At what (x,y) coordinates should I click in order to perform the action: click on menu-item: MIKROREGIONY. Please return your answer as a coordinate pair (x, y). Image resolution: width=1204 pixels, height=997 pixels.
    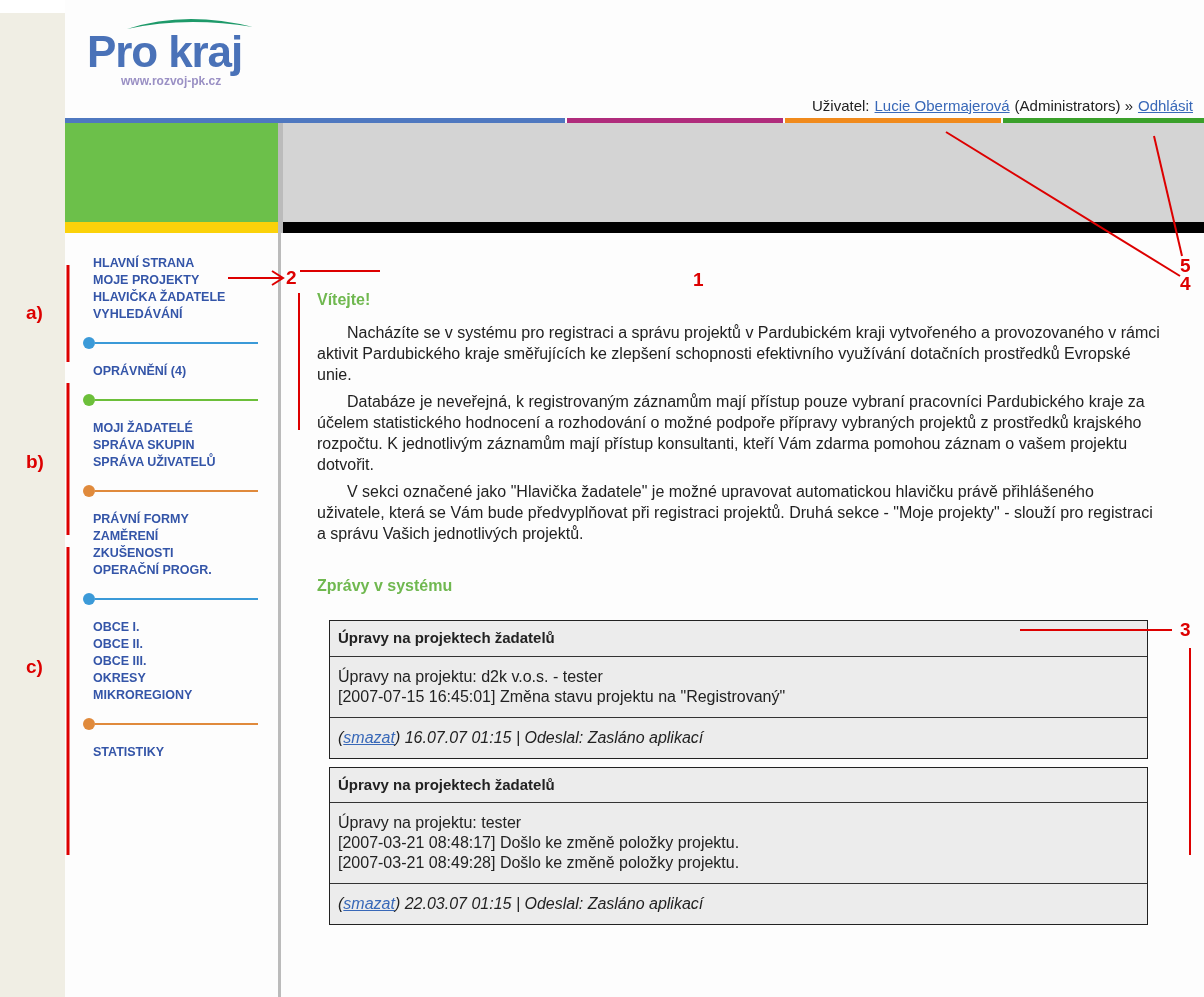
    Looking at the image, I should click on (175, 695).